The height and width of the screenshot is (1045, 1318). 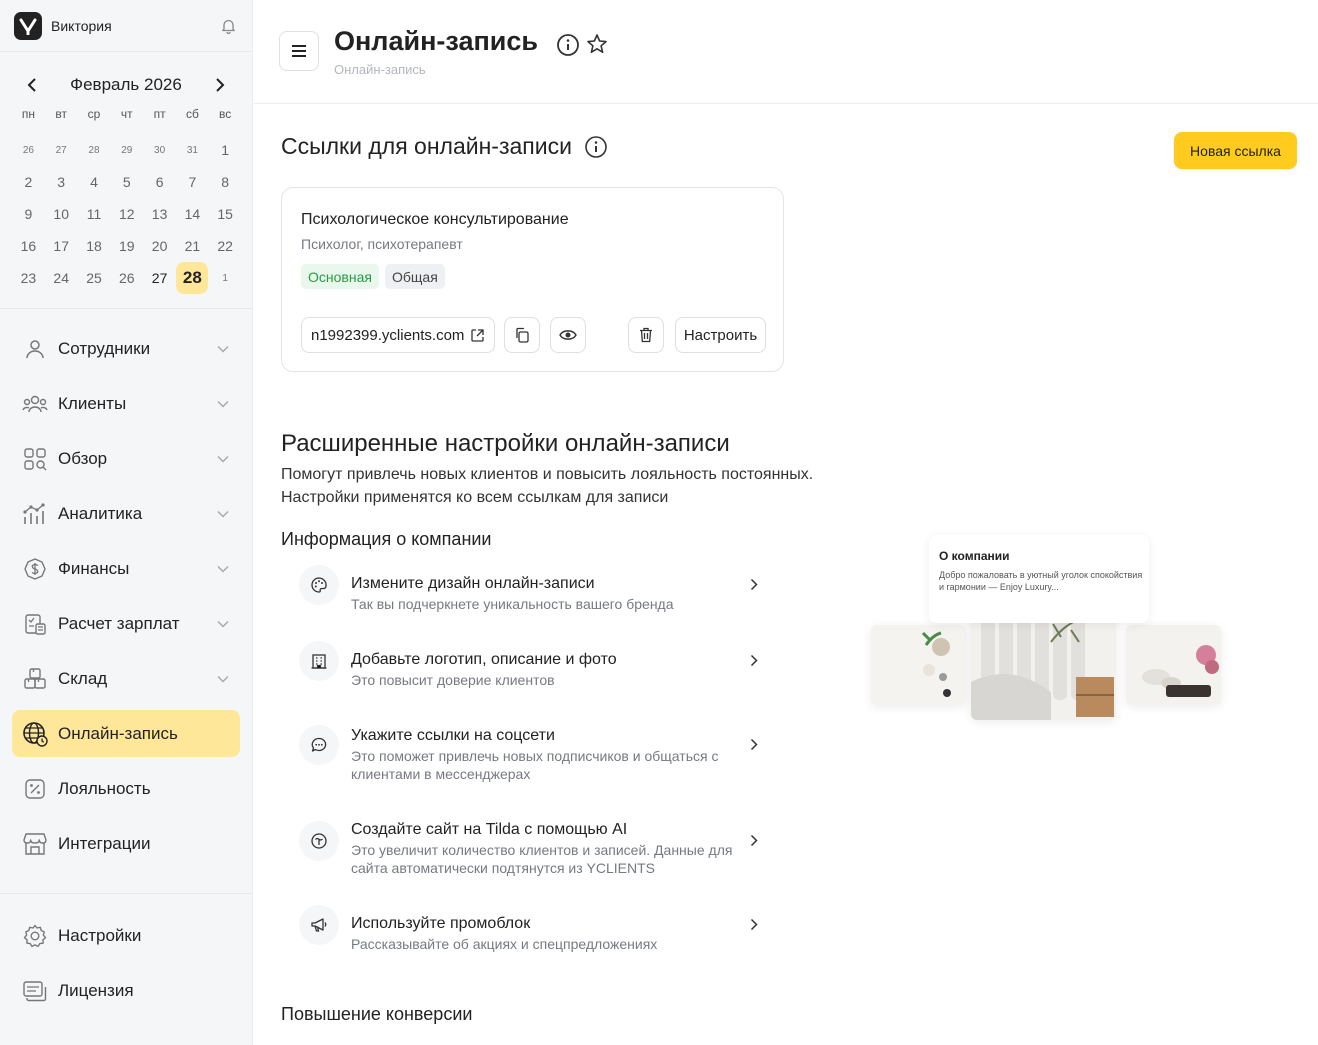 What do you see at coordinates (159, 214) in the screenshot?
I see `calendar-day: 13` at bounding box center [159, 214].